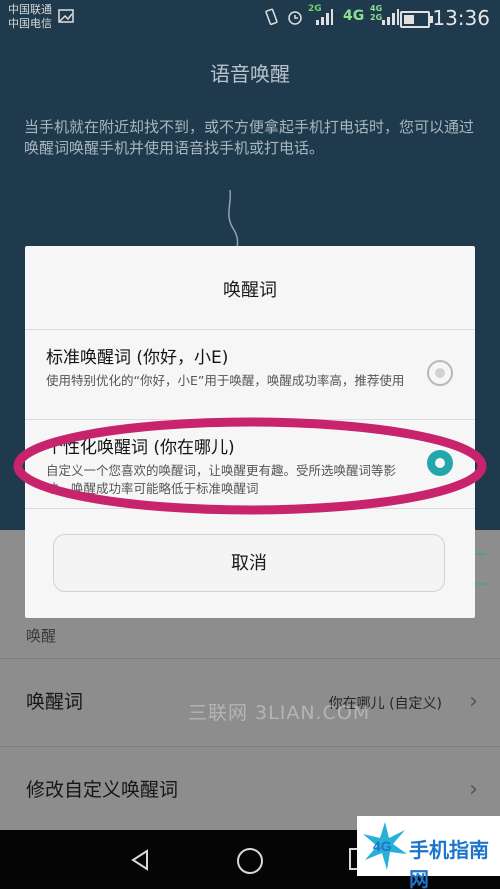  What do you see at coordinates (41, 636) in the screenshot?
I see `section-label-wake: 唤醒` at bounding box center [41, 636].